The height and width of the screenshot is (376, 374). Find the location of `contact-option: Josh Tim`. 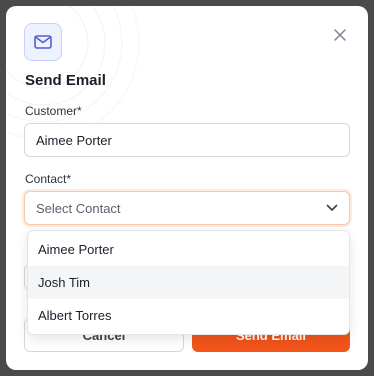

contact-option: Josh Tim is located at coordinates (188, 282).